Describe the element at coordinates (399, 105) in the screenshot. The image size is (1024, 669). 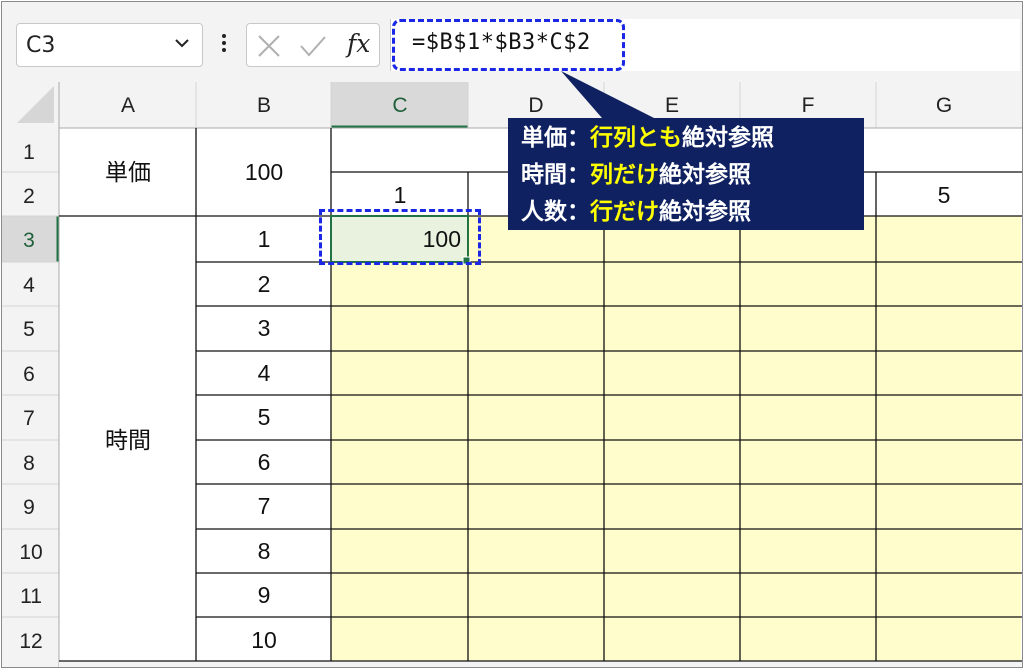
I see `column-header-c: C` at that location.